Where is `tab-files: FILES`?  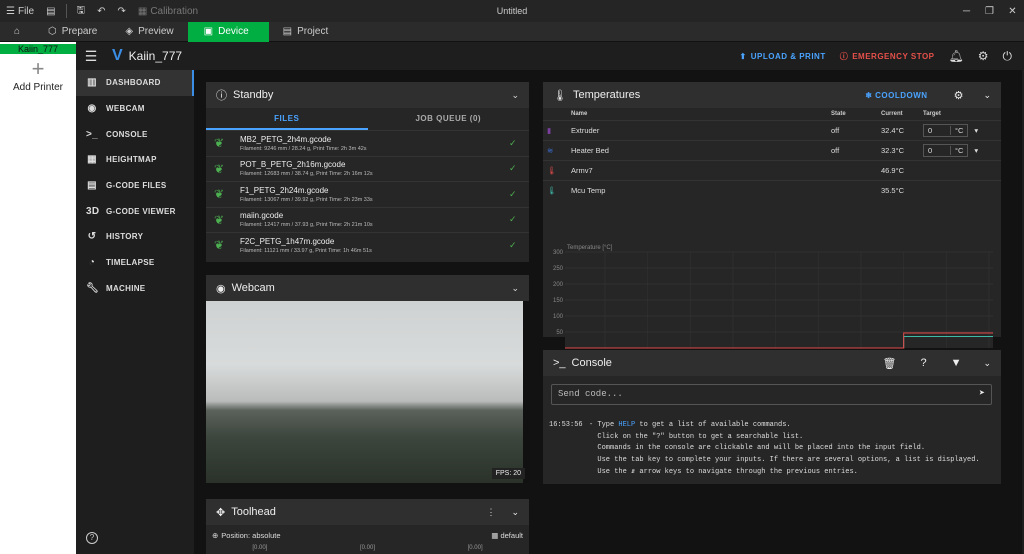 tab-files: FILES is located at coordinates (287, 119).